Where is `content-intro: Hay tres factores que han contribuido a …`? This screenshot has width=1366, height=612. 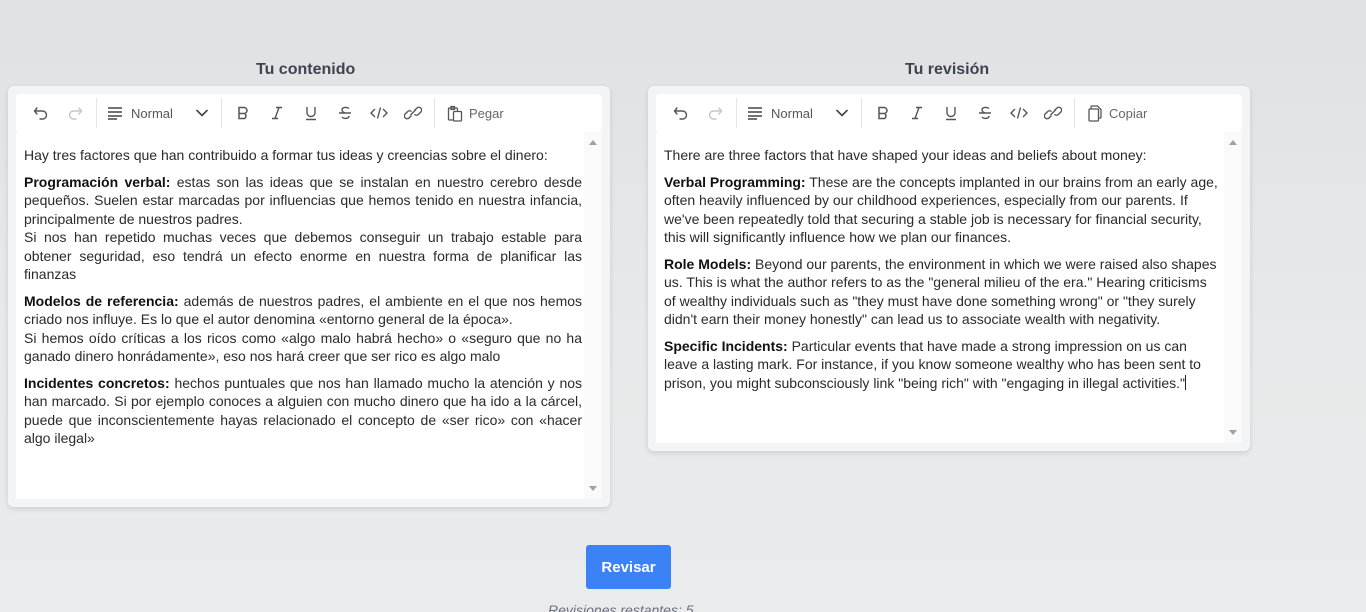 content-intro: Hay tres factores que han contribuido a … is located at coordinates (286, 155).